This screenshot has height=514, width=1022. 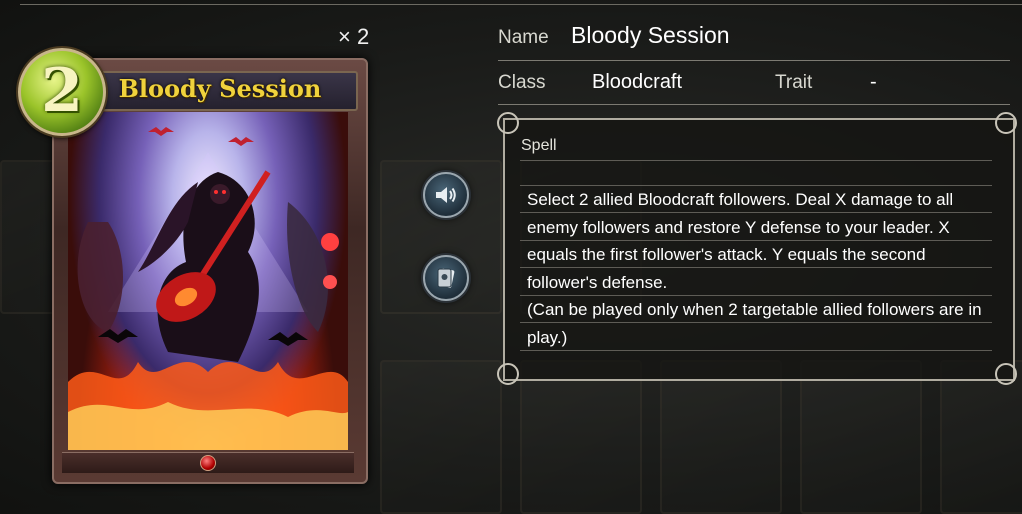 I want to click on card-view-icon, so click(x=446, y=278).